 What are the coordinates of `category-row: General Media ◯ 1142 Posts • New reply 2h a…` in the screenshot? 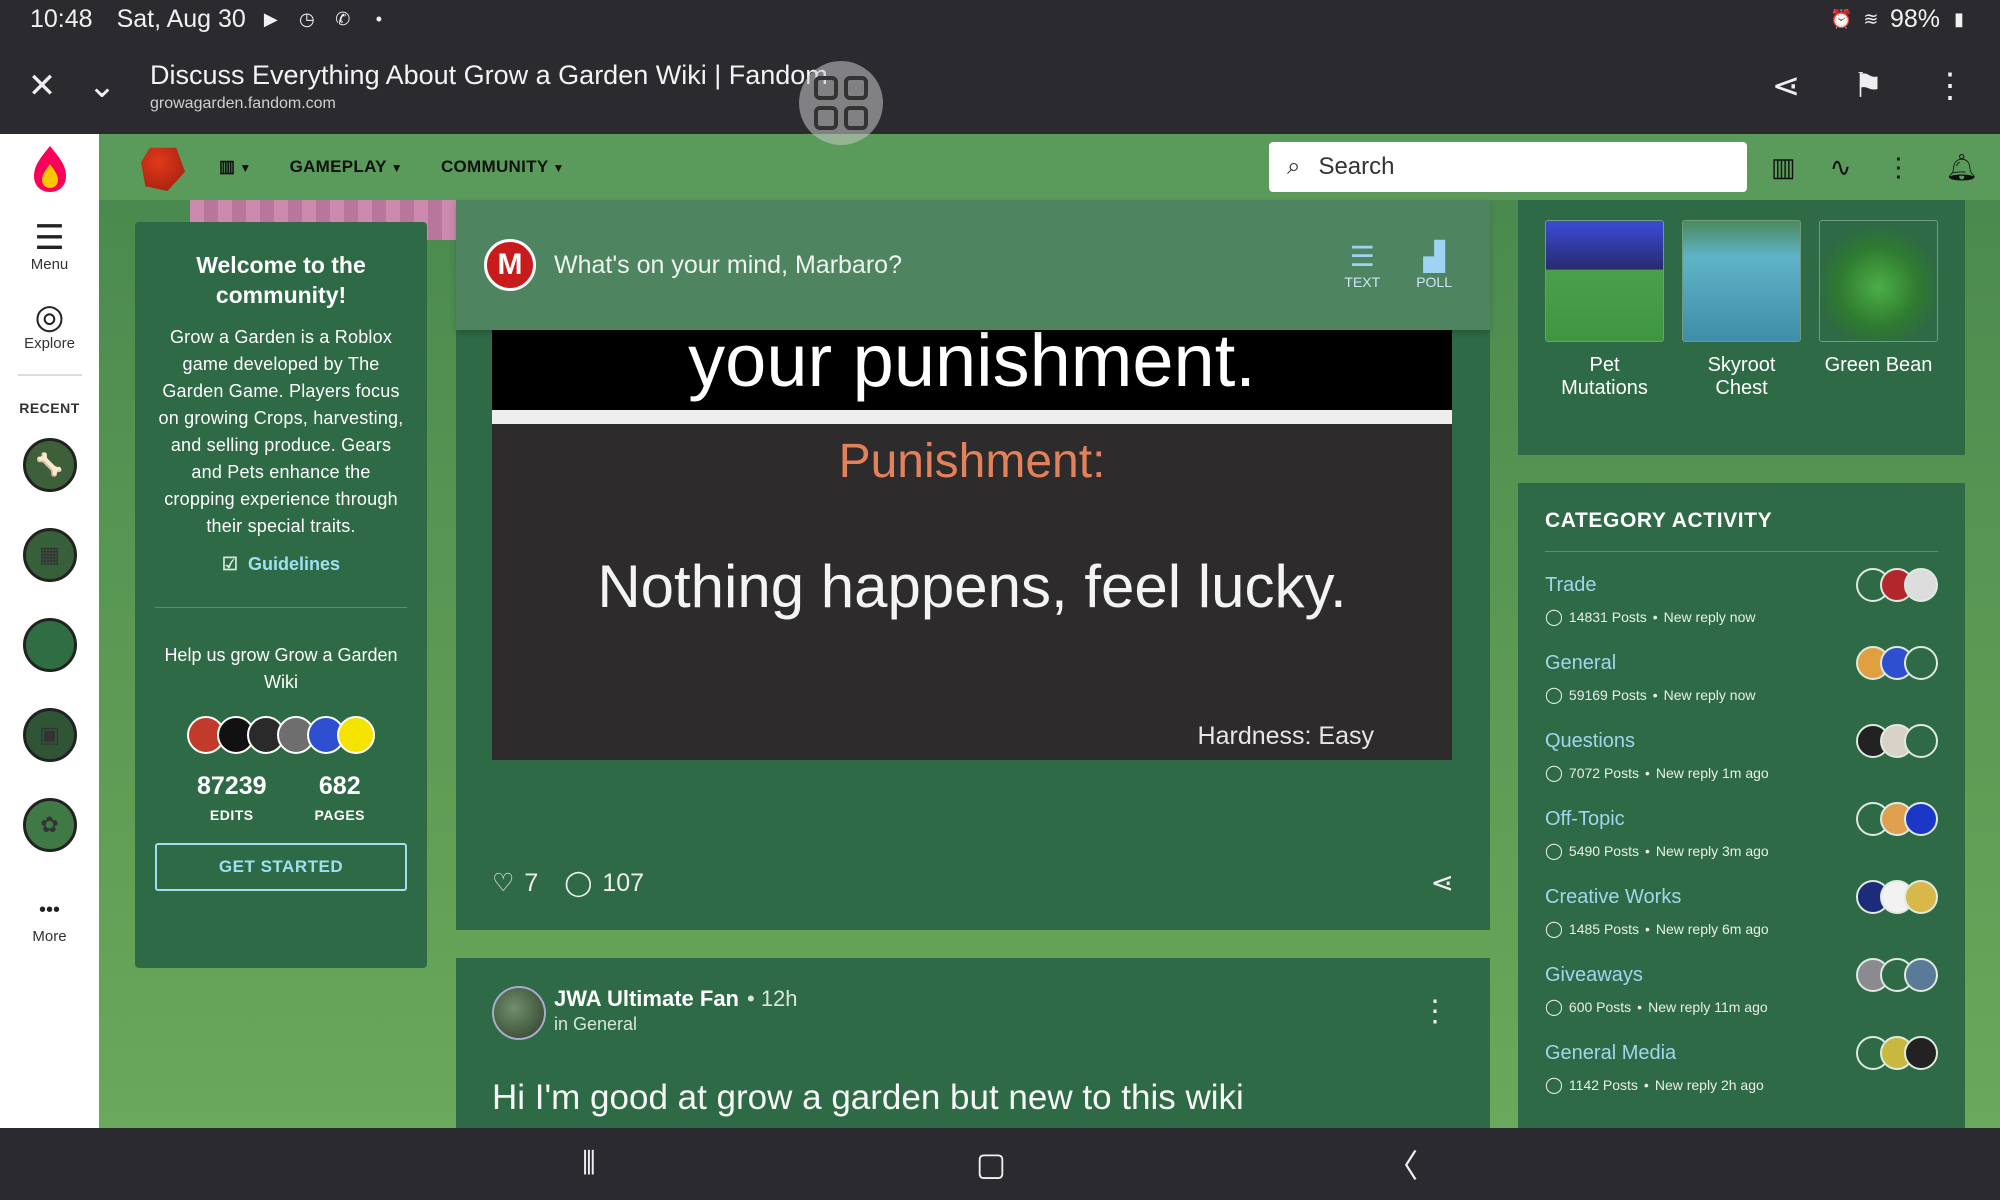 It's located at (1741, 1078).